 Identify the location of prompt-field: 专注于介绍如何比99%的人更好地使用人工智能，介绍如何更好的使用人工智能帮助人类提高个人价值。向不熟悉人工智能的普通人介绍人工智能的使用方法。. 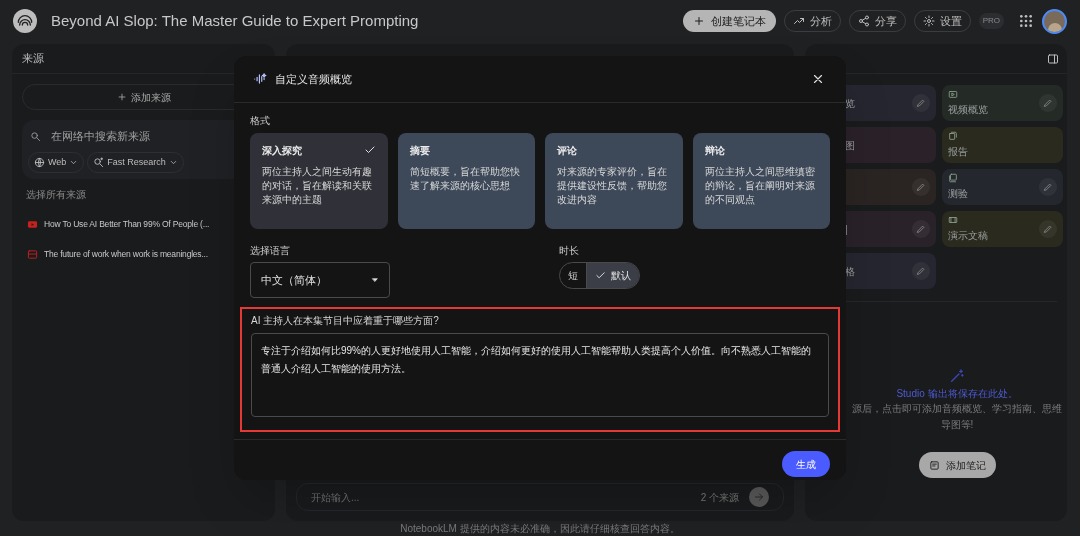
(540, 375).